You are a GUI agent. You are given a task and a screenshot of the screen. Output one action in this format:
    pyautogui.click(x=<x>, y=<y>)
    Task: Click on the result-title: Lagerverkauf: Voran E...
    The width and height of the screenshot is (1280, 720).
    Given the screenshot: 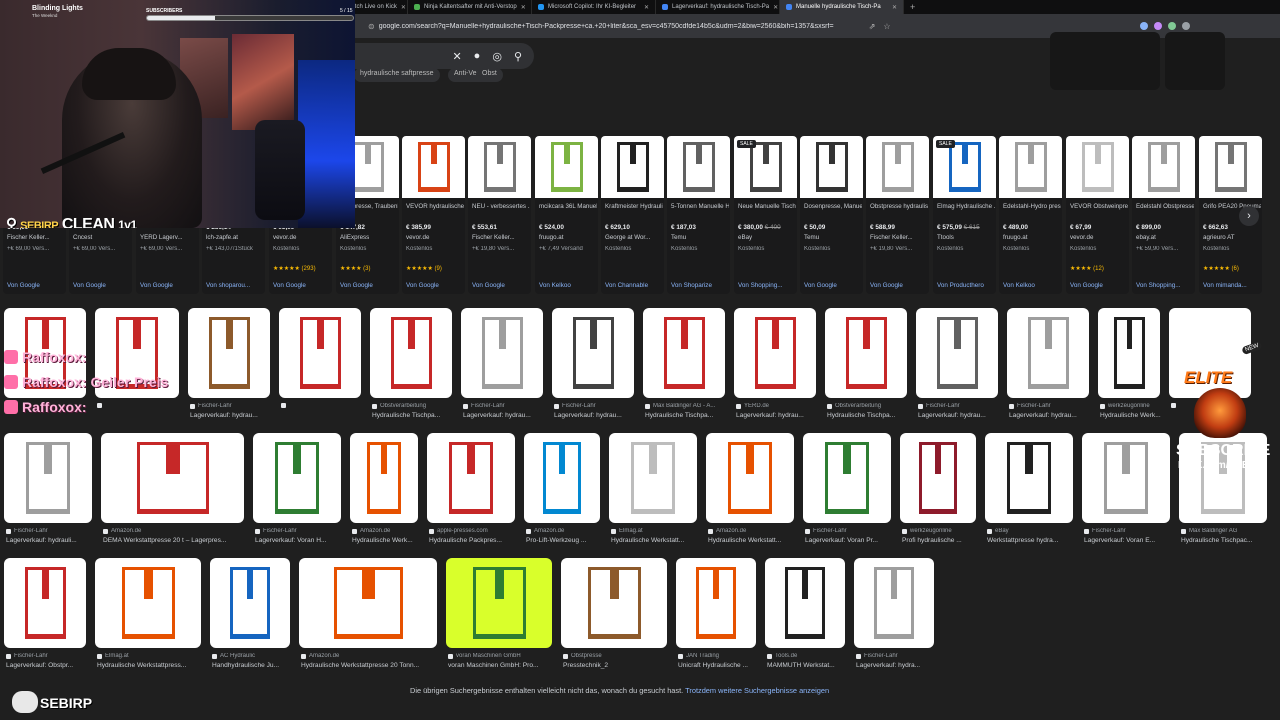 What is the action you would take?
    pyautogui.click(x=1128, y=540)
    